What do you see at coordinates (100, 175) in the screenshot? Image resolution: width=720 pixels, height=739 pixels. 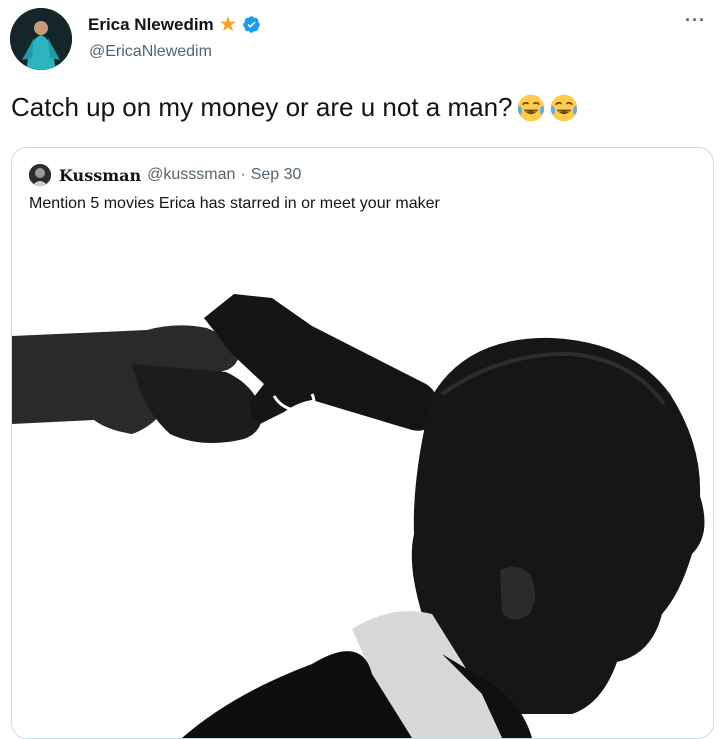 I see `quoted-author-name: Kussman` at bounding box center [100, 175].